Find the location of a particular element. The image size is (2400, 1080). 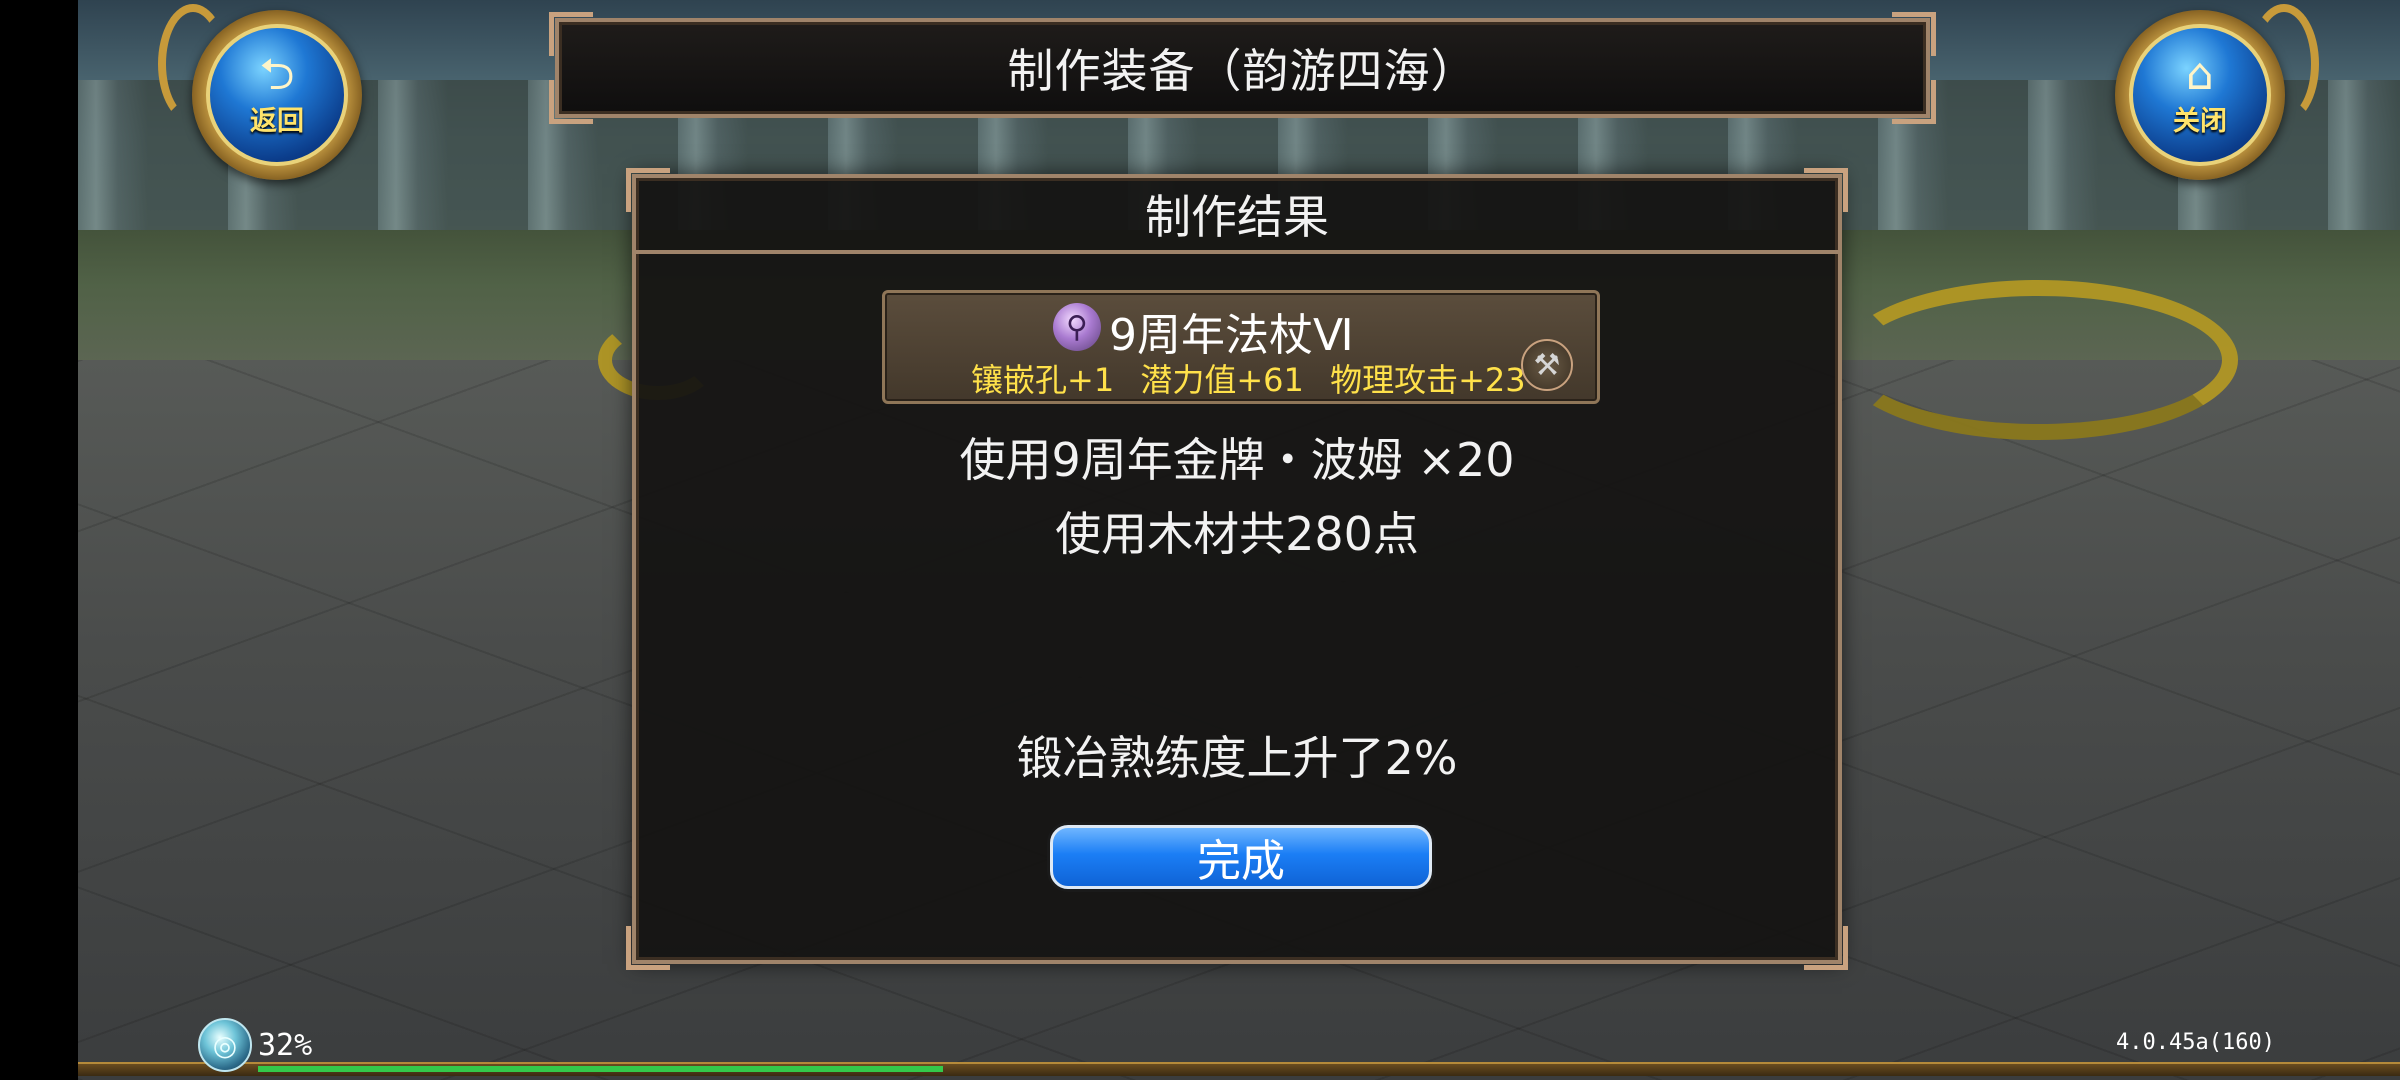

scene-gold-ring is located at coordinates (2038, 360).